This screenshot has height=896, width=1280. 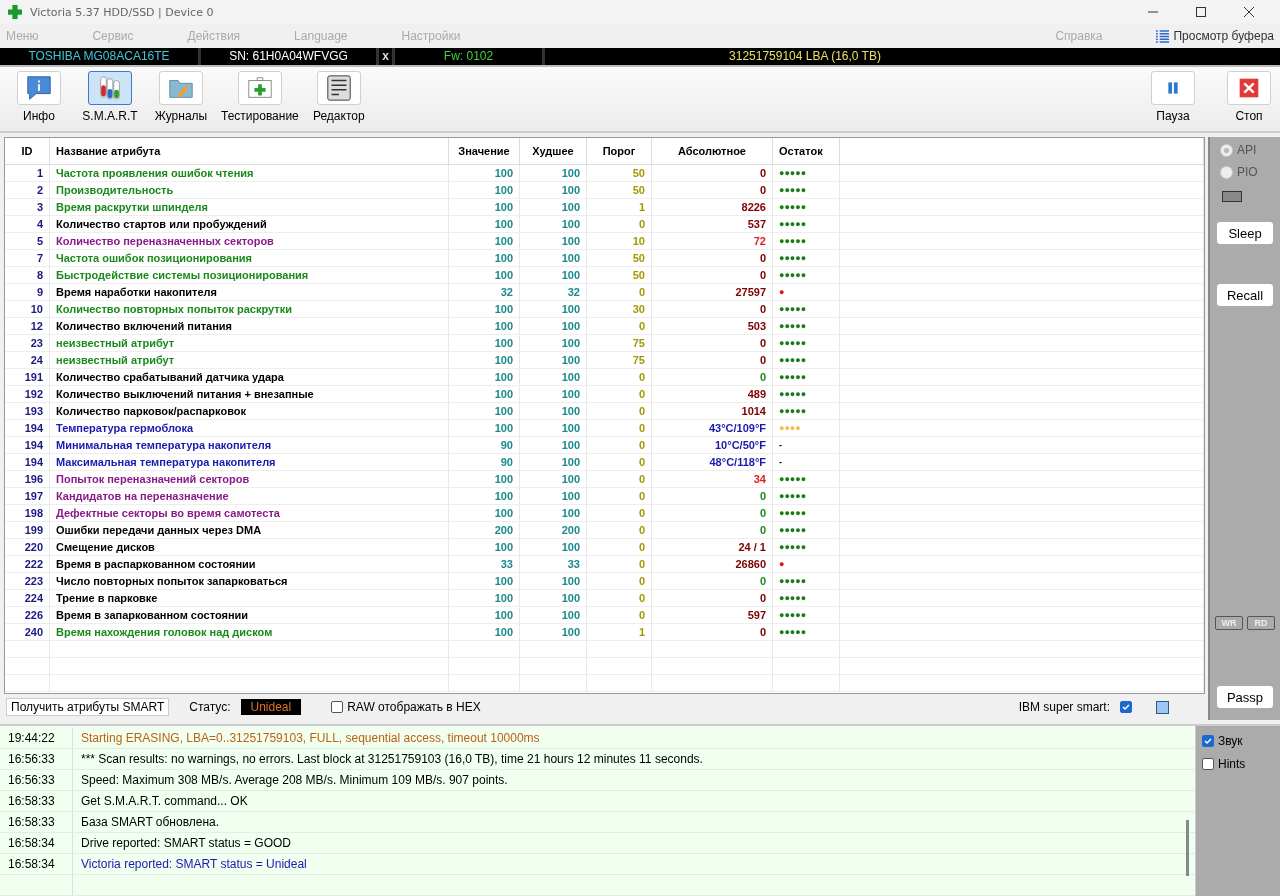 I want to click on activity-indicator: RD, so click(x=1261, y=623).